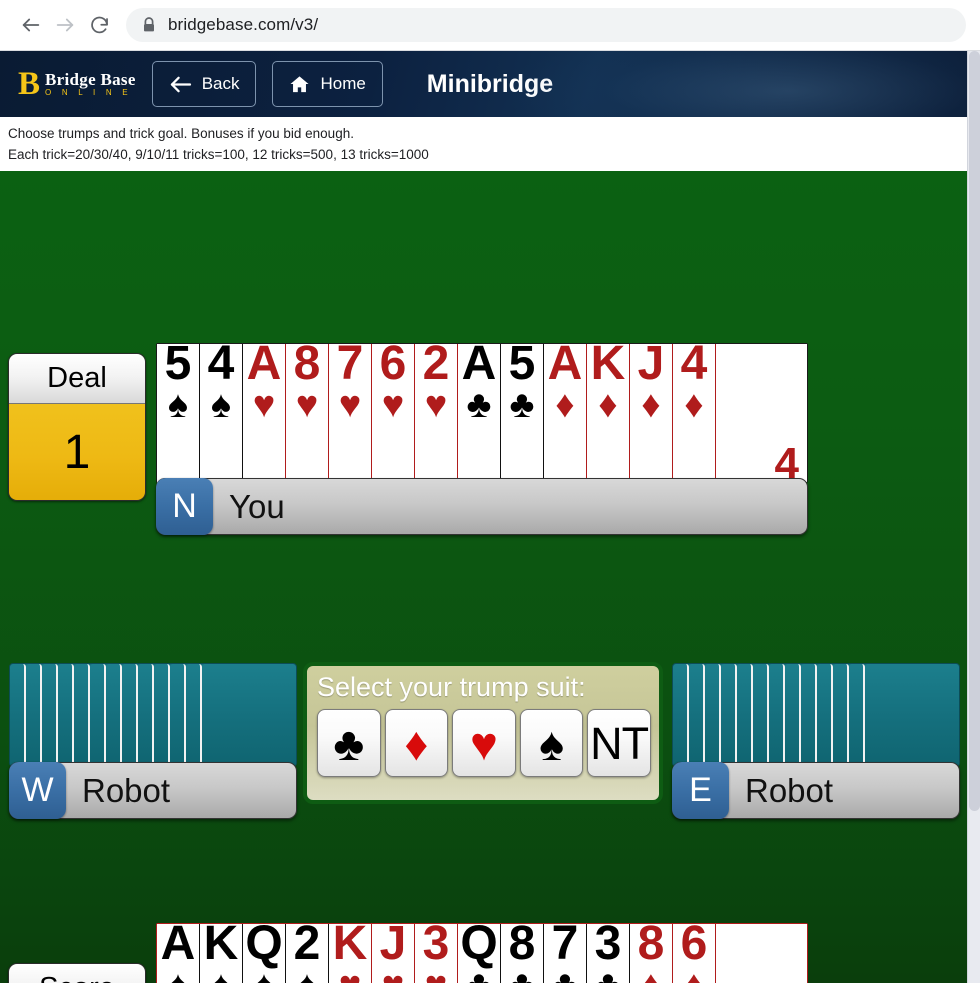  What do you see at coordinates (416, 743) in the screenshot?
I see `trump-button-diamonds: ♦` at bounding box center [416, 743].